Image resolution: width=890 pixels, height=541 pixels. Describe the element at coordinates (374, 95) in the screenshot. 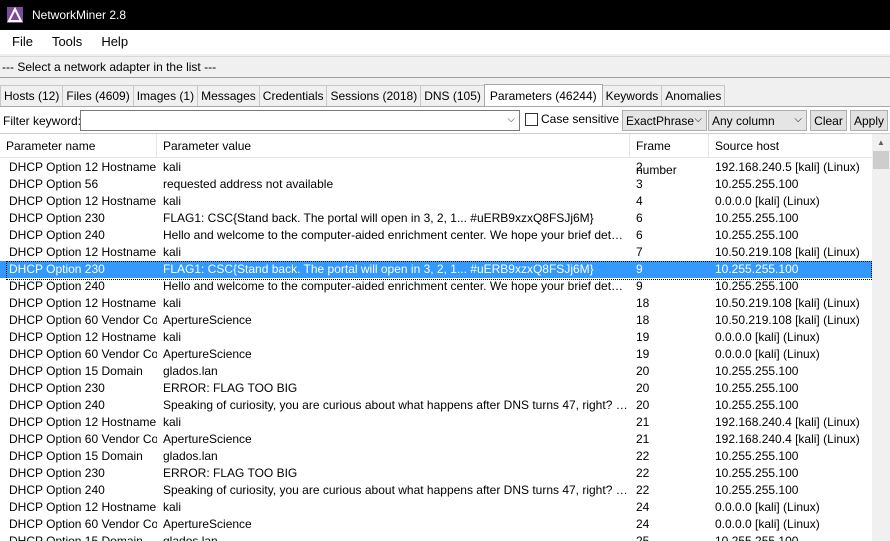

I see `tab-sessions: Sessions (2018)` at that location.